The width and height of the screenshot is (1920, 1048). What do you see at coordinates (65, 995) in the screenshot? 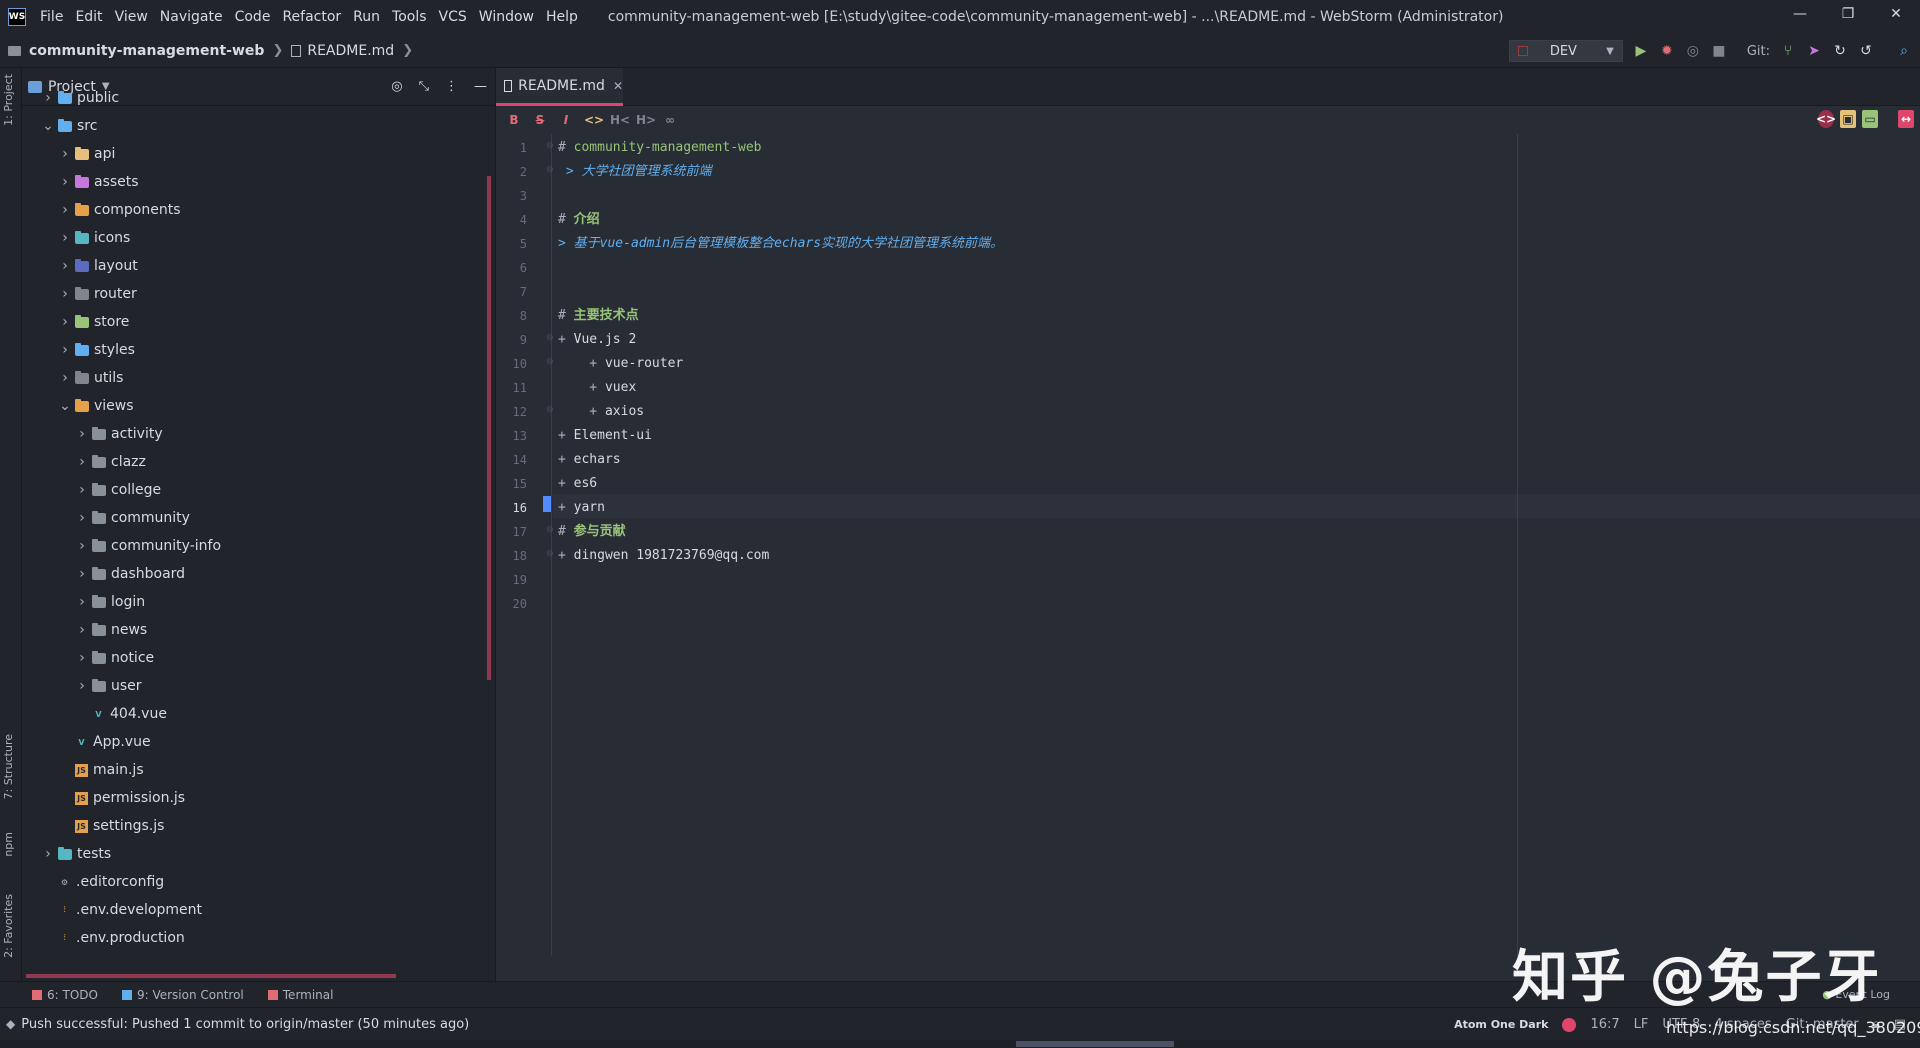
I see `todo-tool-button: 6: TODO` at bounding box center [65, 995].